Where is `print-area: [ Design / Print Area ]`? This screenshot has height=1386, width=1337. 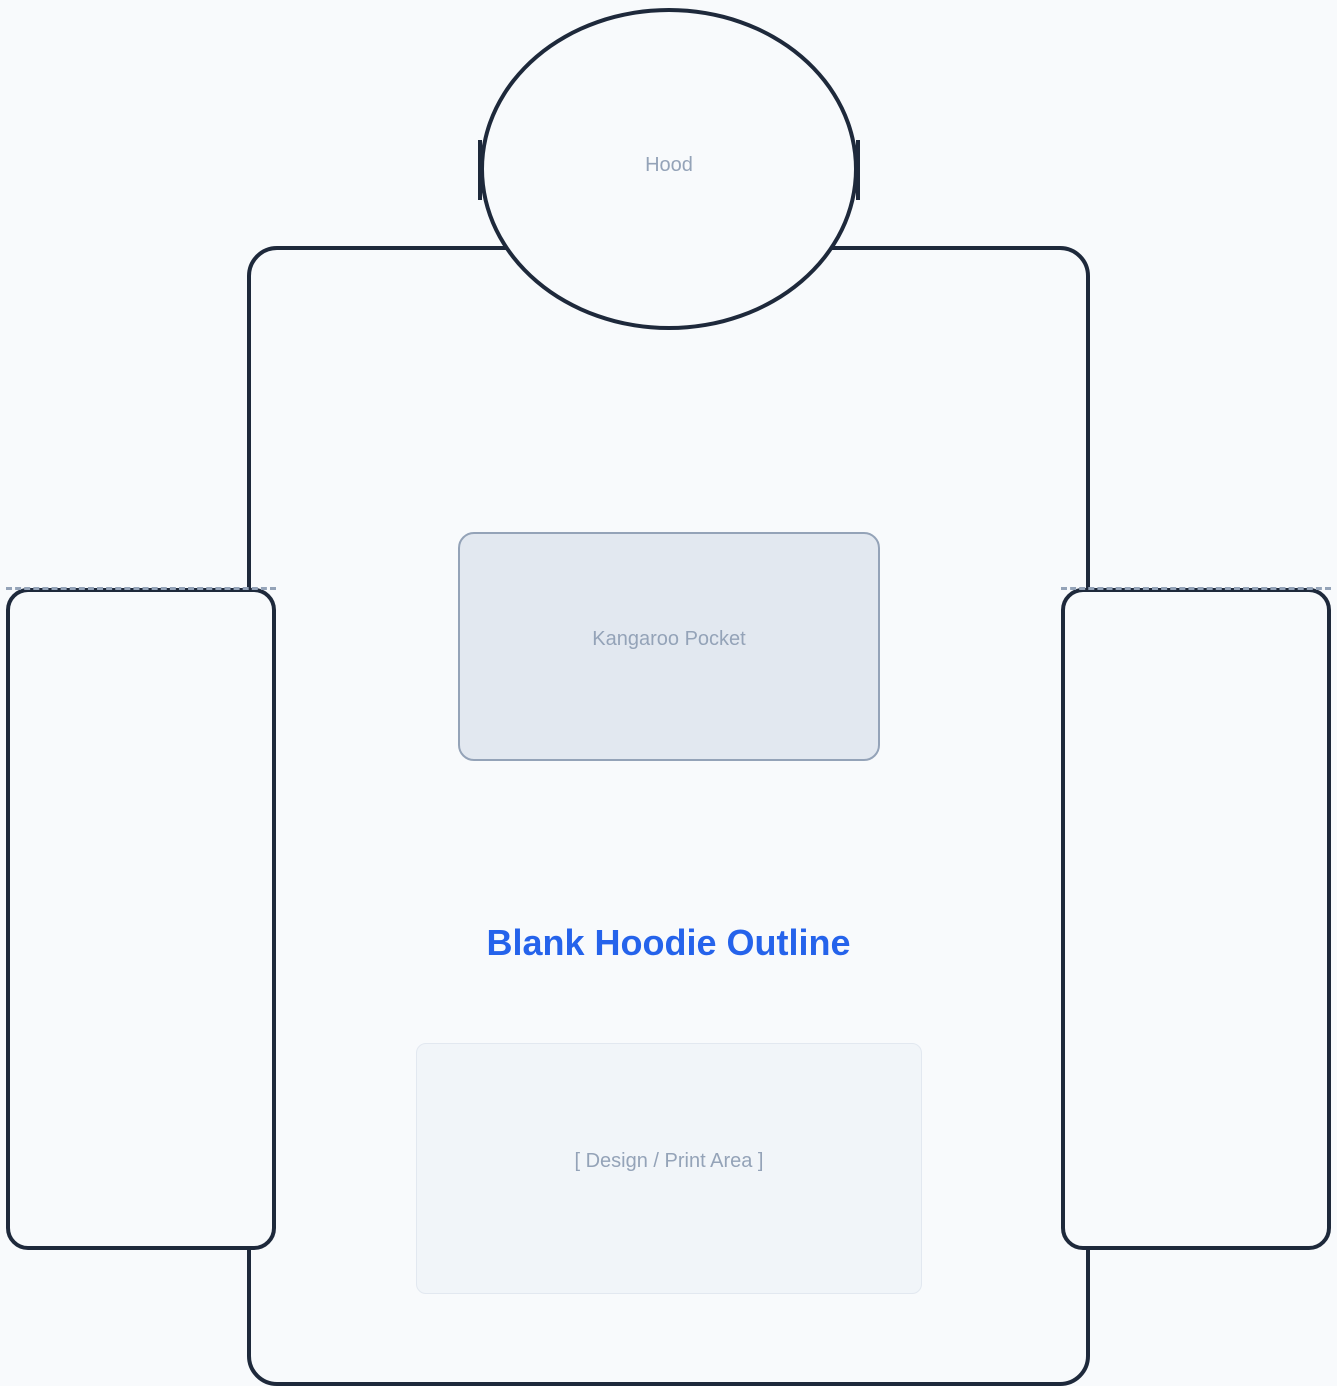 print-area: [ Design / Print Area ] is located at coordinates (669, 1168).